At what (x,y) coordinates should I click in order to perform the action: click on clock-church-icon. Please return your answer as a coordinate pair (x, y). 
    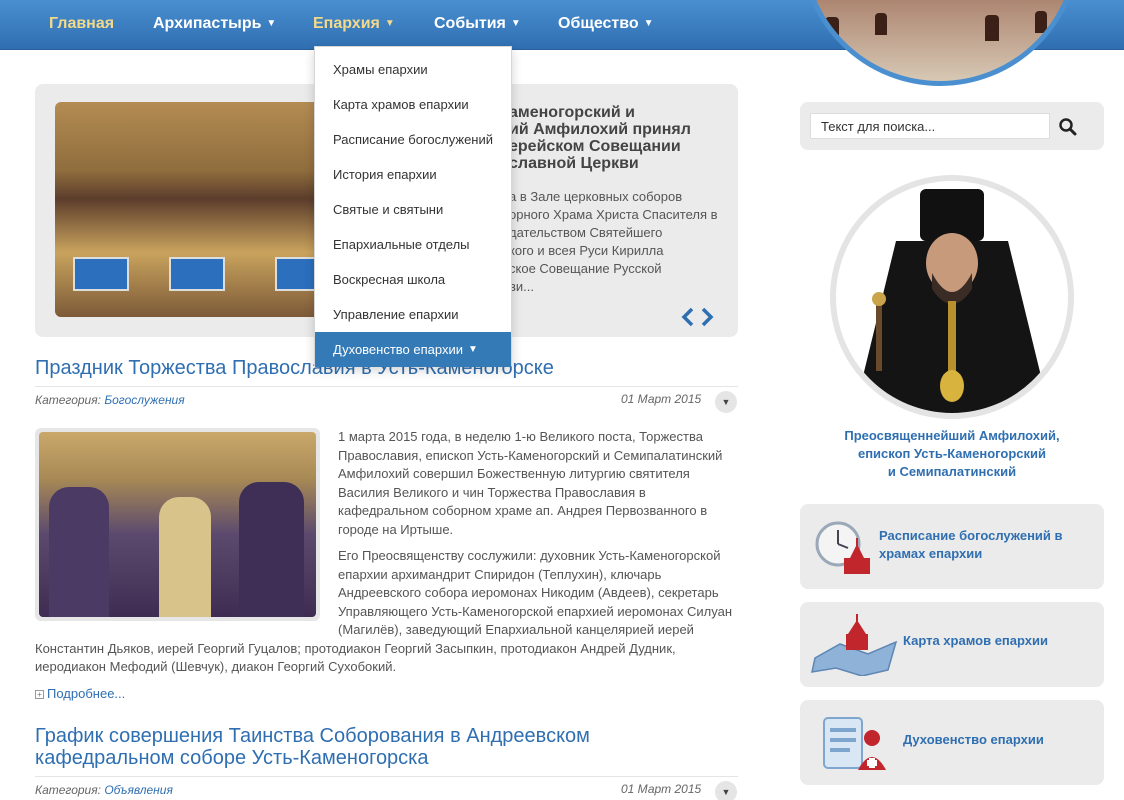
    Looking at the image, I should click on (842, 547).